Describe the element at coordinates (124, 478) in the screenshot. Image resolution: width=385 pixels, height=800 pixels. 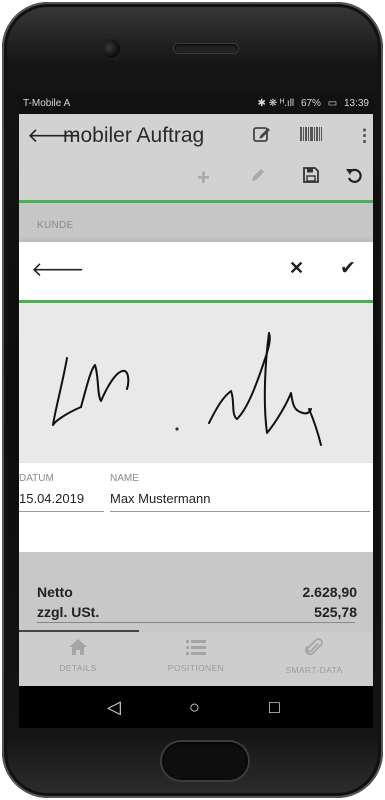
I see `name-label: NAME` at that location.